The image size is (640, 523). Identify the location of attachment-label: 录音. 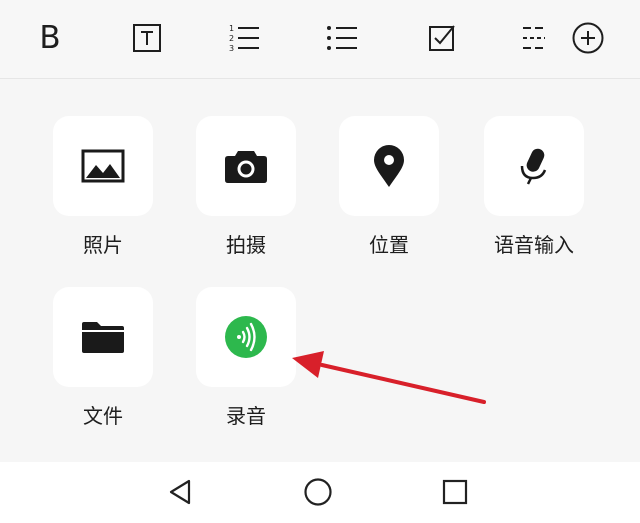
(246, 416).